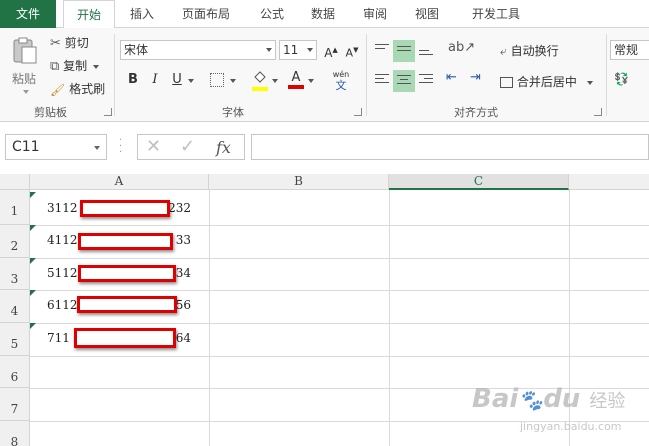 The image size is (649, 446). I want to click on cell-a3: 5112 34, so click(119, 274).